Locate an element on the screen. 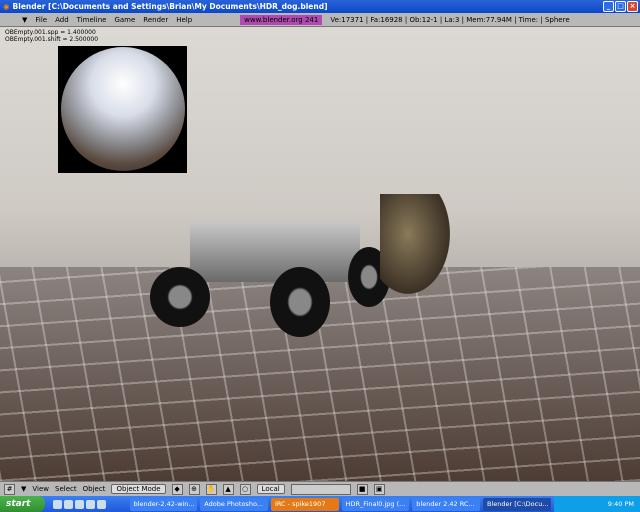 This screenshot has height=512, width=640. overlay-line: OBEmpty.001.shift = 2.500000 is located at coordinates (52, 39).